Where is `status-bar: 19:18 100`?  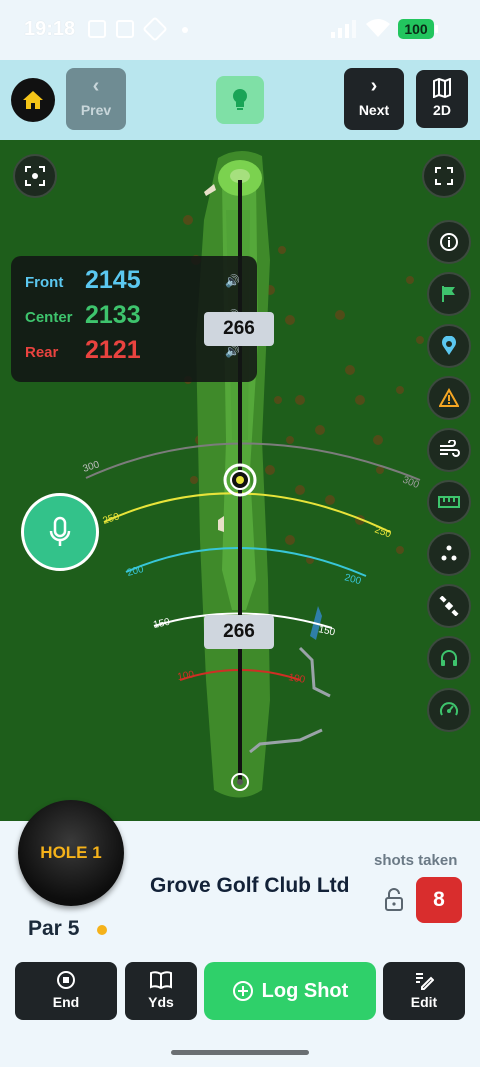
status-bar: 19:18 100 is located at coordinates (240, 30).